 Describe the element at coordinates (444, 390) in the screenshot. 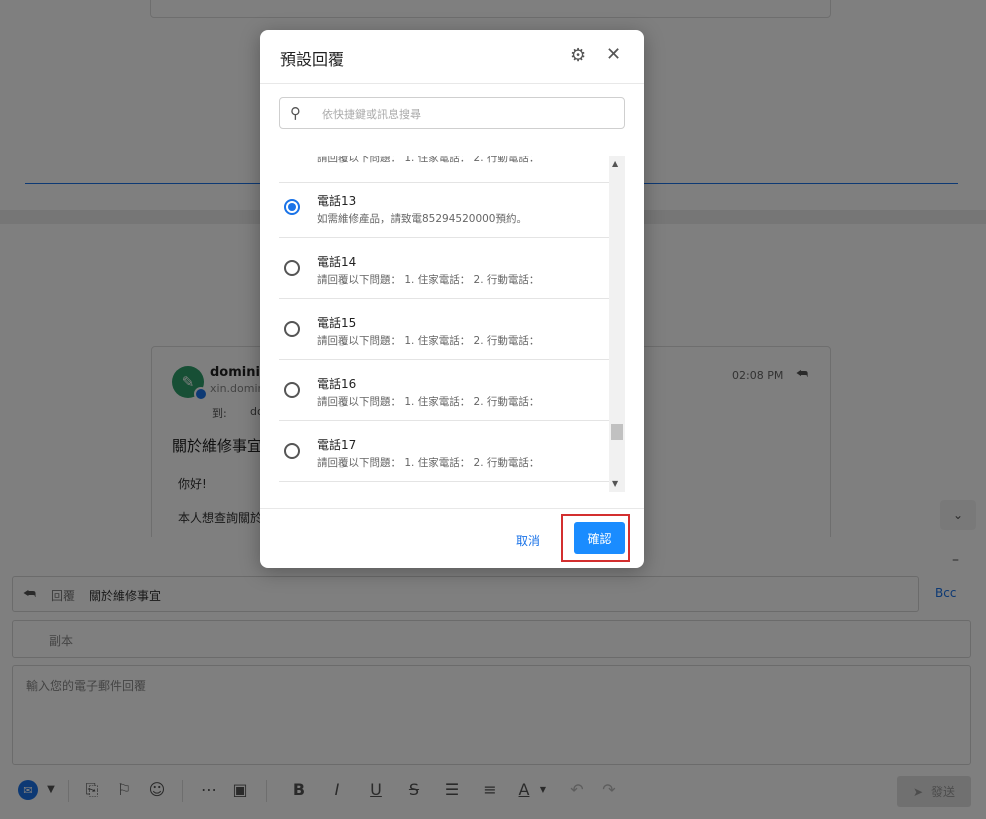

I see `list-item: 電話16 請回覆以下問題： 1. 住家電話： 2. 行動電話：` at that location.